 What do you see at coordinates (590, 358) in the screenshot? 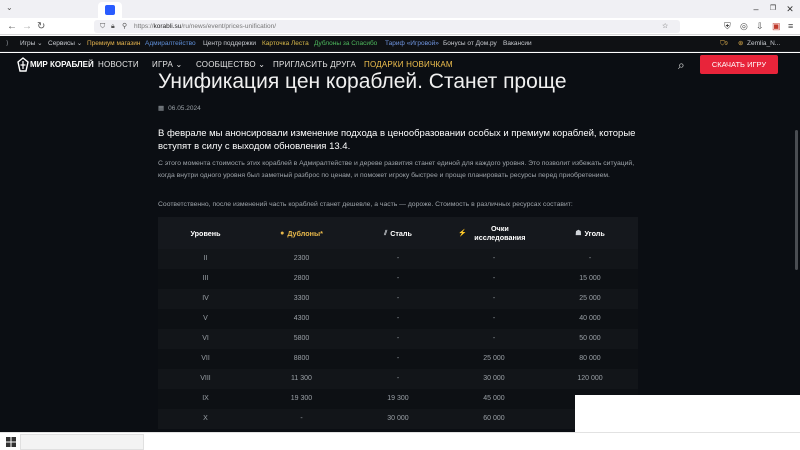
I see `table-cell: 80 000` at bounding box center [590, 358].